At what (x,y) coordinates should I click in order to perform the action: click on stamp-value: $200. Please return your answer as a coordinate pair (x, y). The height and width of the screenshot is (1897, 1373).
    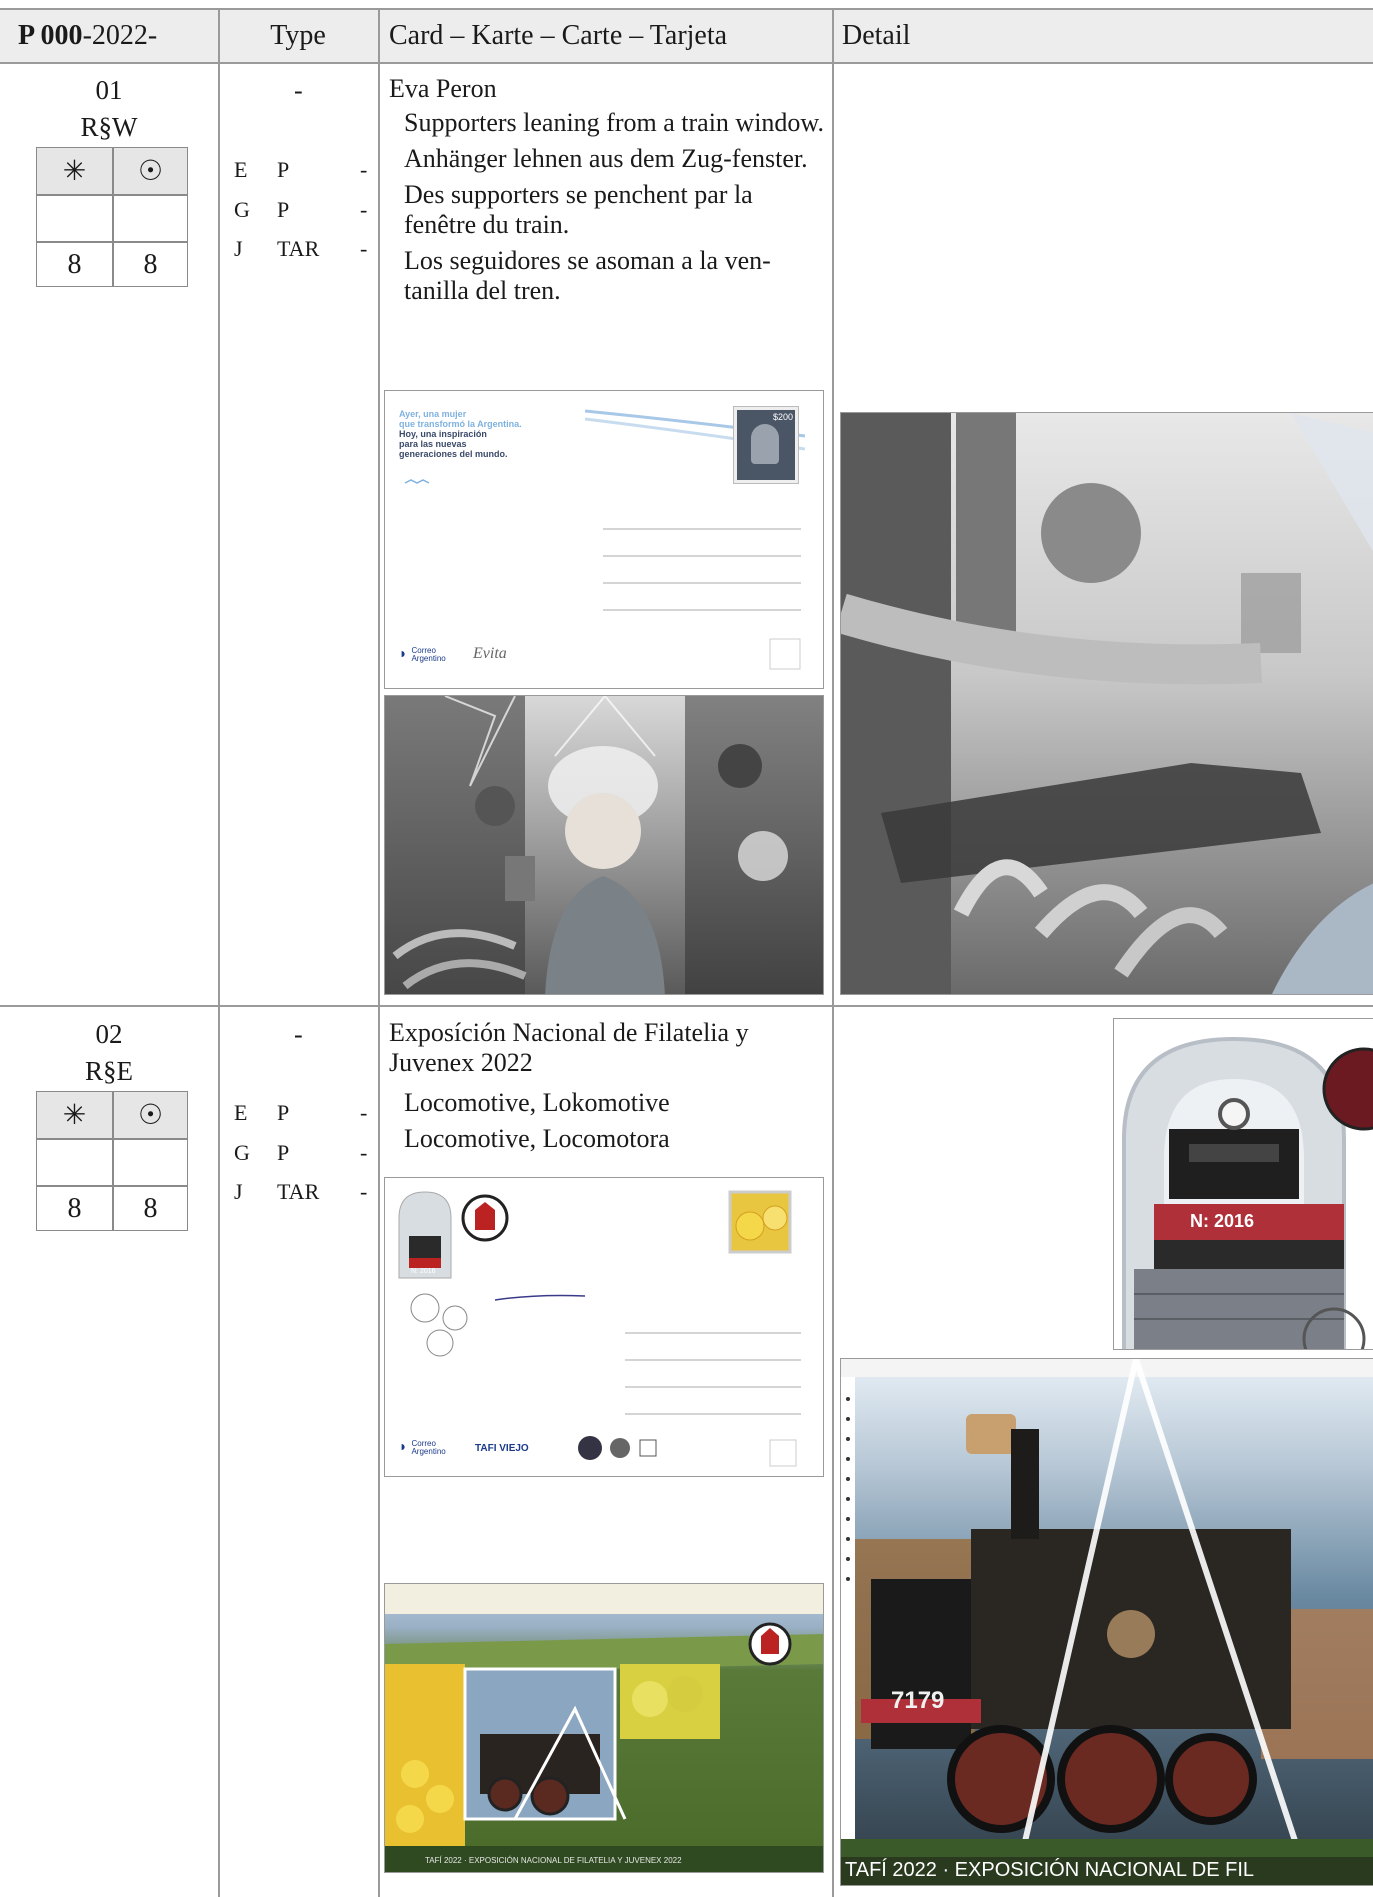
    Looking at the image, I should click on (782, 417).